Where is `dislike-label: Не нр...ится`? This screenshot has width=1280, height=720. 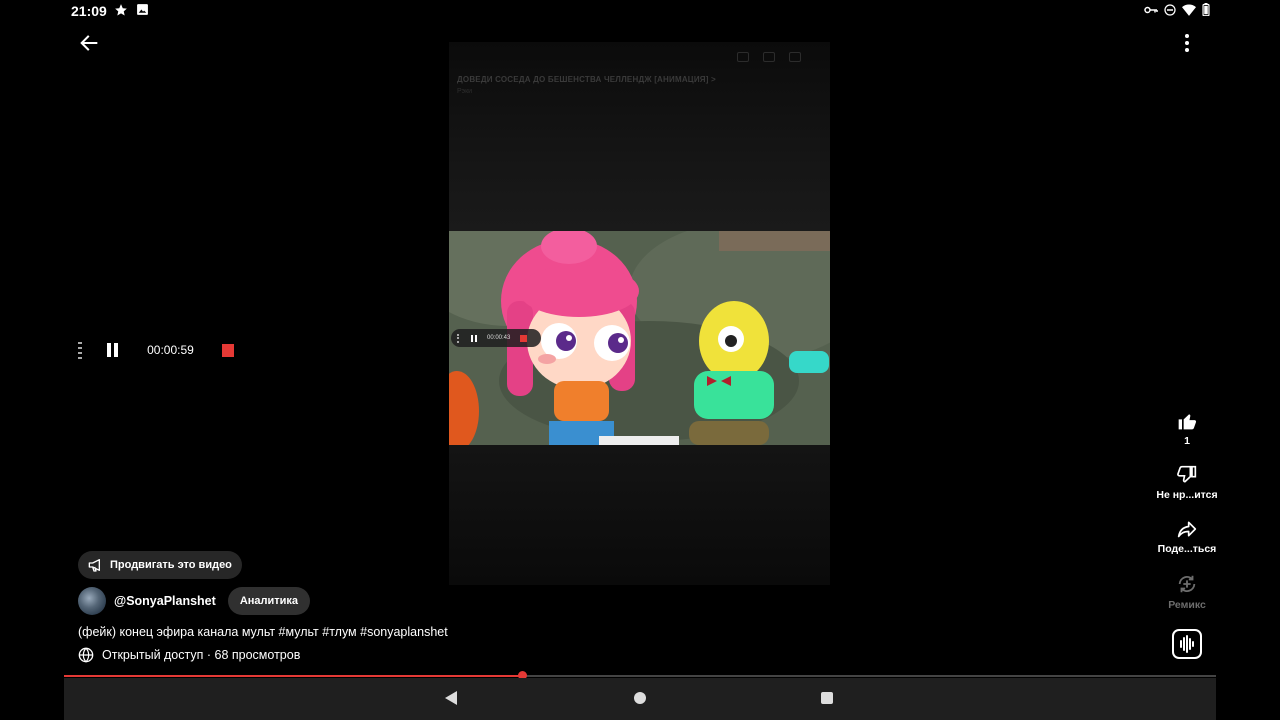
dislike-label: Не нр...ится is located at coordinates (1187, 495).